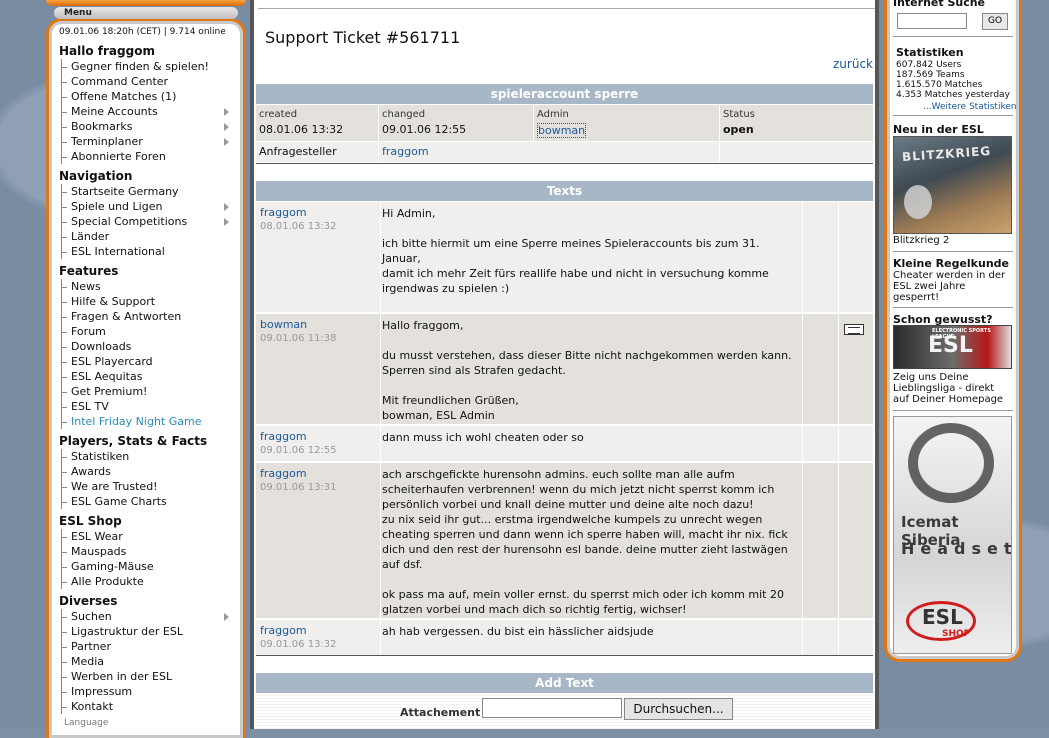 The width and height of the screenshot is (1049, 738). What do you see at coordinates (298, 338) in the screenshot?
I see `message-date: 09.01.06 11:38` at bounding box center [298, 338].